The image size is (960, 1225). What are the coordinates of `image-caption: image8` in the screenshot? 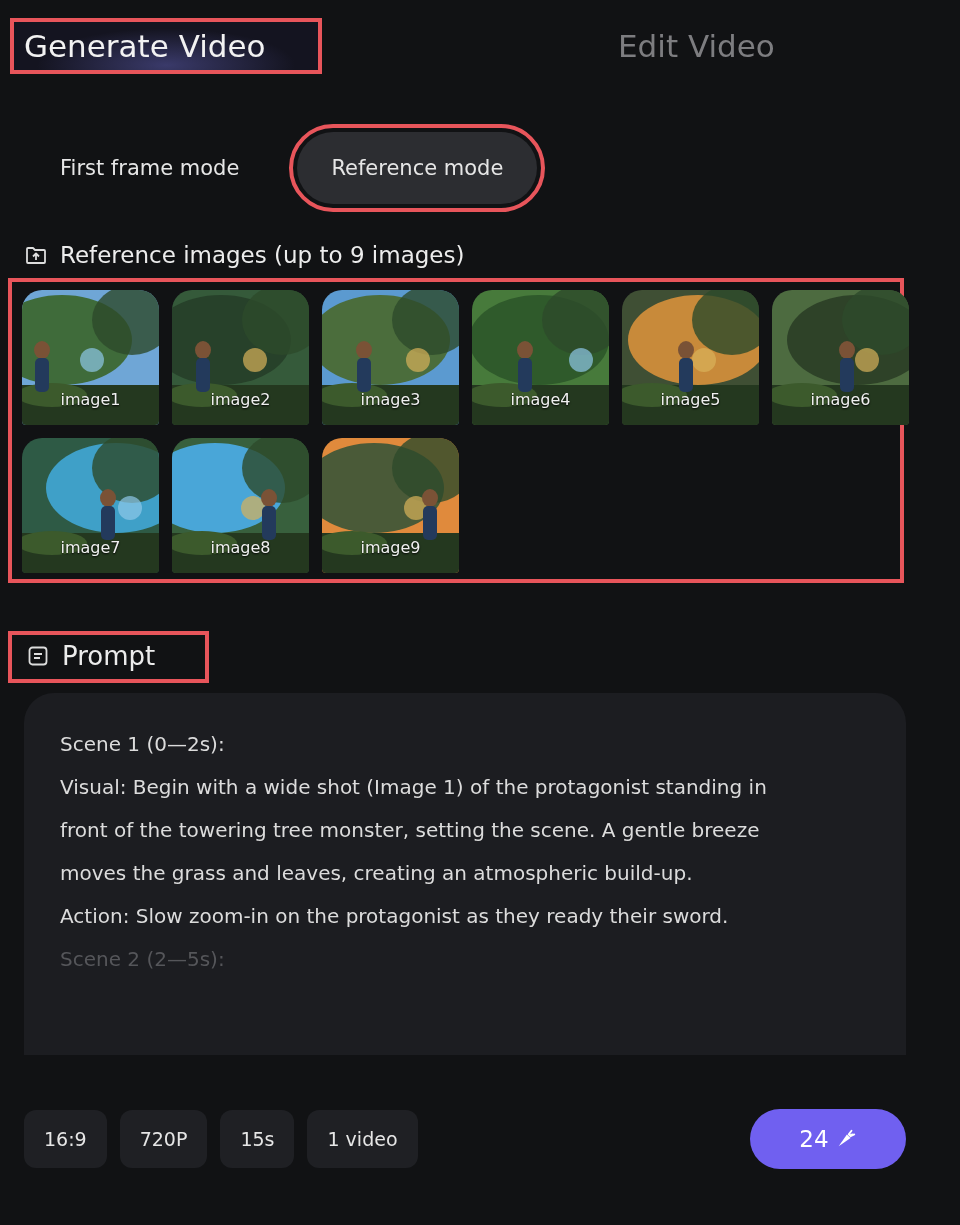 It's located at (240, 547).